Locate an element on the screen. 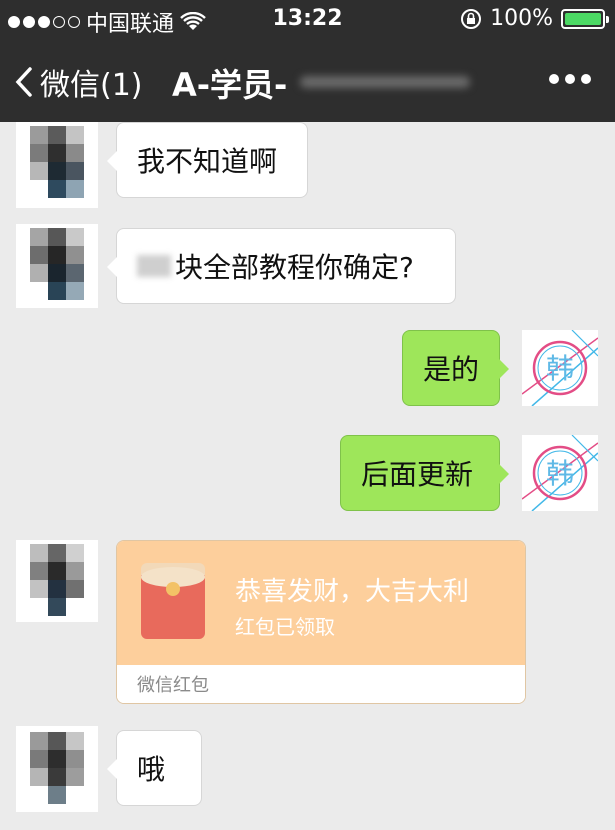 The height and width of the screenshot is (830, 615). chat-header: 微信(1) A-学员- is located at coordinates (307, 80).